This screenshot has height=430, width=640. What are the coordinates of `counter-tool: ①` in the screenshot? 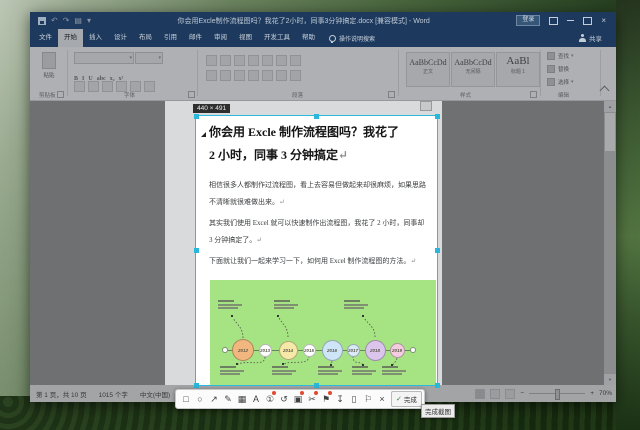 It's located at (270, 399).